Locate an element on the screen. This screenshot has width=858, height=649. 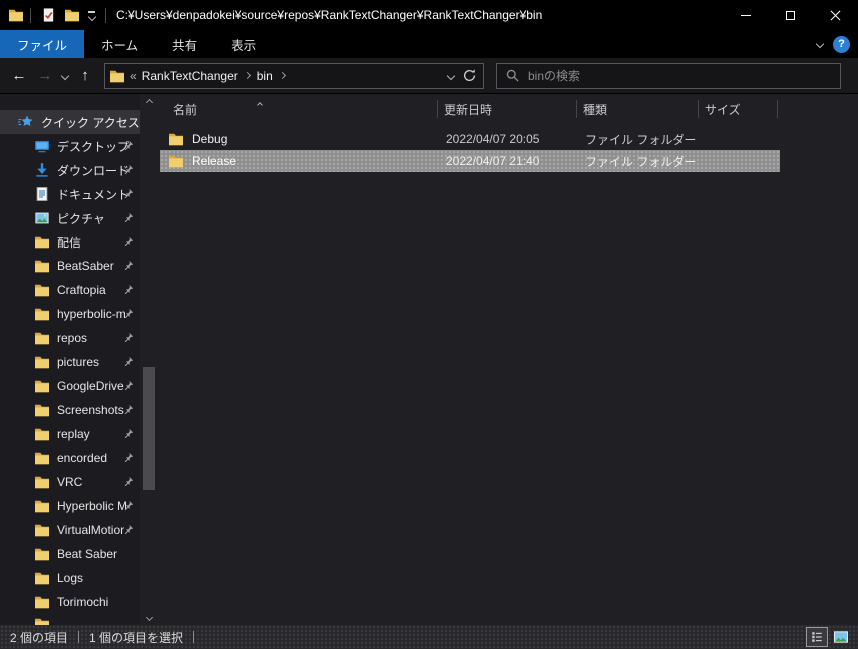
help-button: ? is located at coordinates (841, 44).